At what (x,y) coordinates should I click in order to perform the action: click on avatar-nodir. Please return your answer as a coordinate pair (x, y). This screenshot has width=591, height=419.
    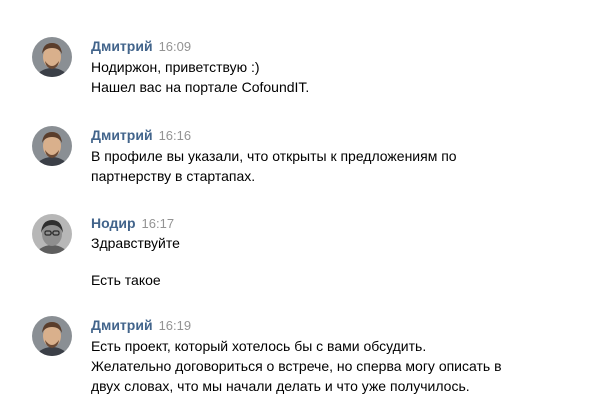
    Looking at the image, I should click on (52, 234).